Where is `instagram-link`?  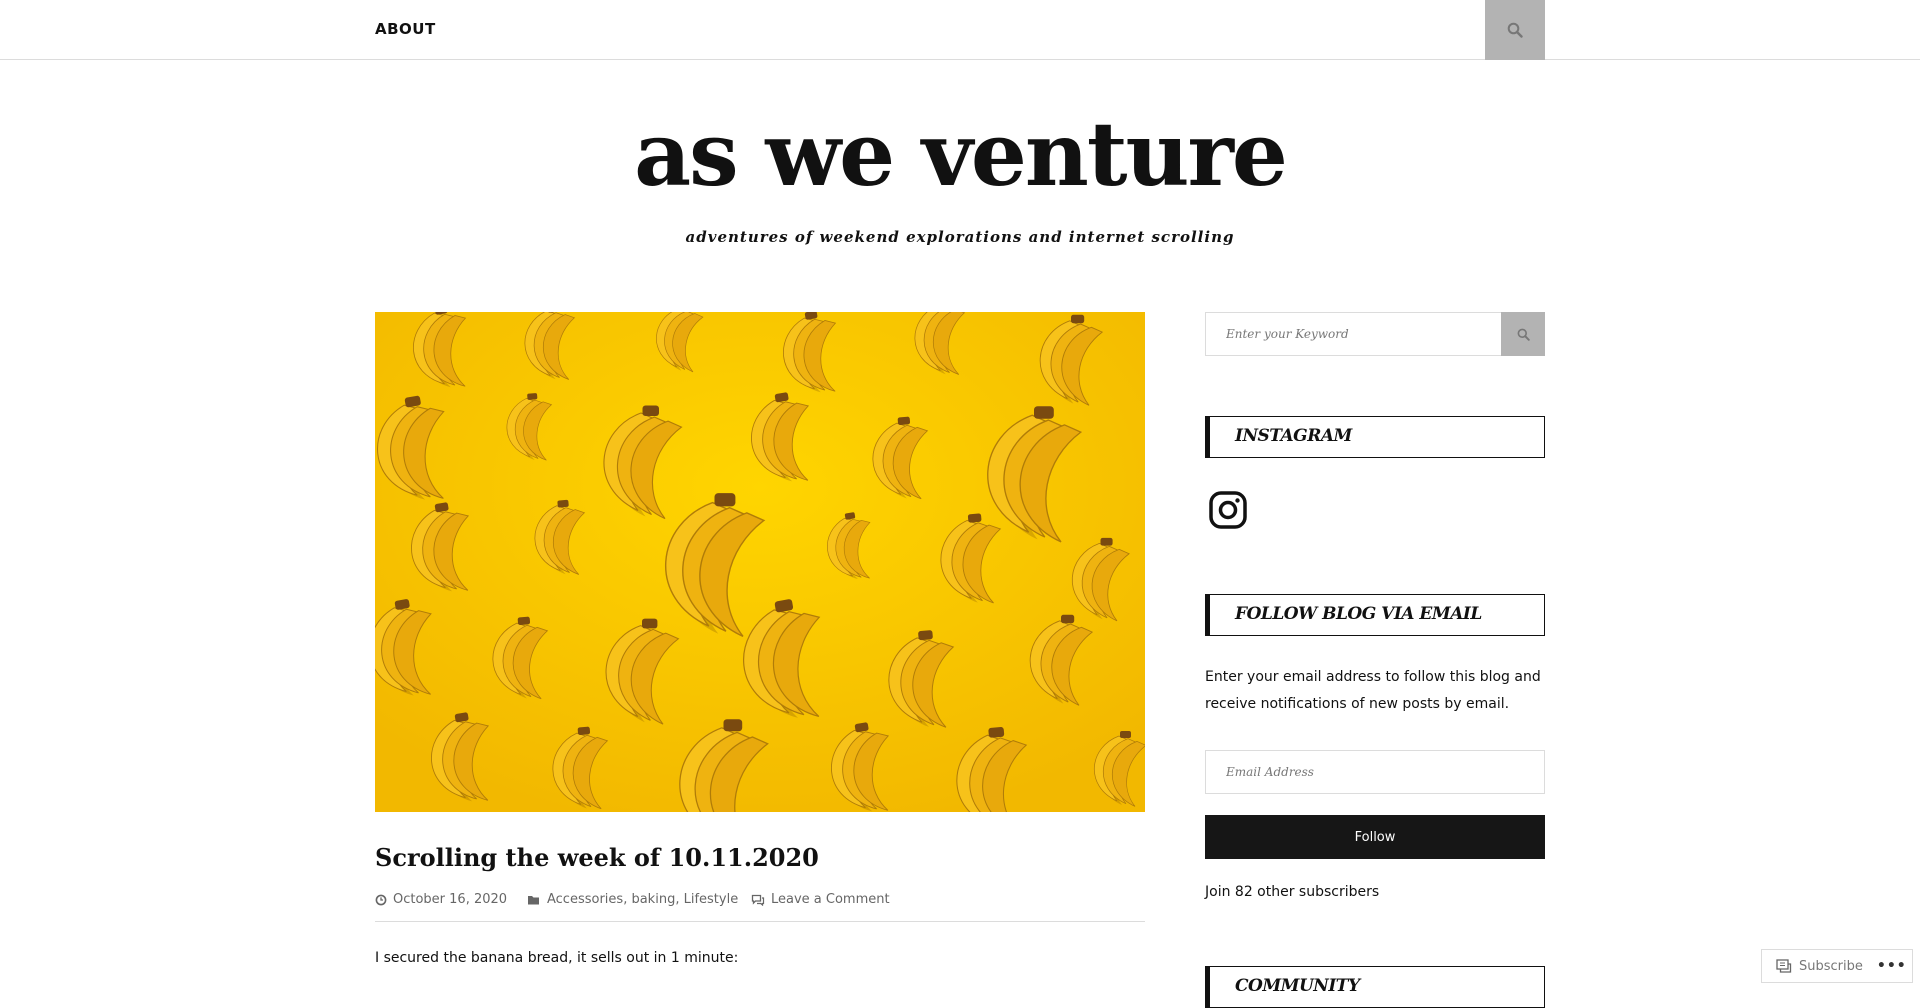
instagram-link is located at coordinates (1228, 510).